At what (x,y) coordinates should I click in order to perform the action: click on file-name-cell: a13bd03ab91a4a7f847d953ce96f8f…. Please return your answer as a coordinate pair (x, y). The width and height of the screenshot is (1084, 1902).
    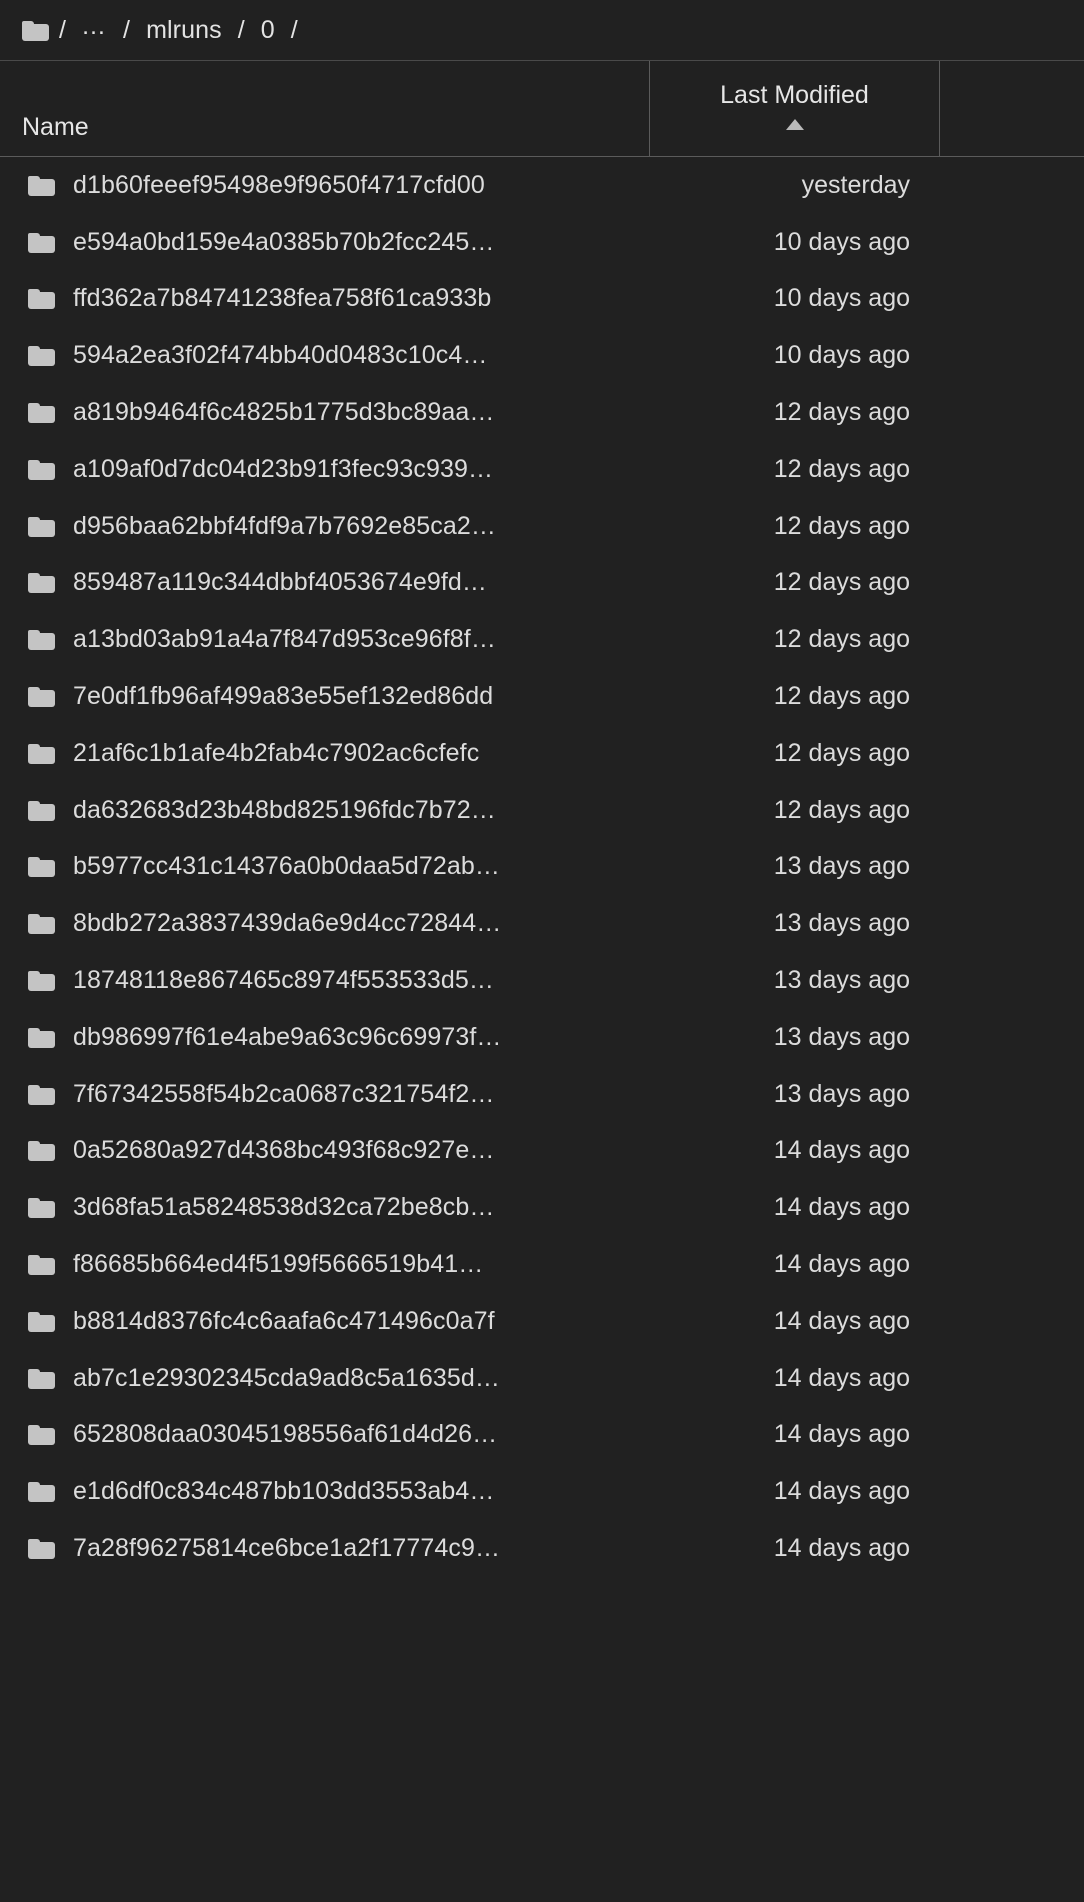
    Looking at the image, I should click on (325, 639).